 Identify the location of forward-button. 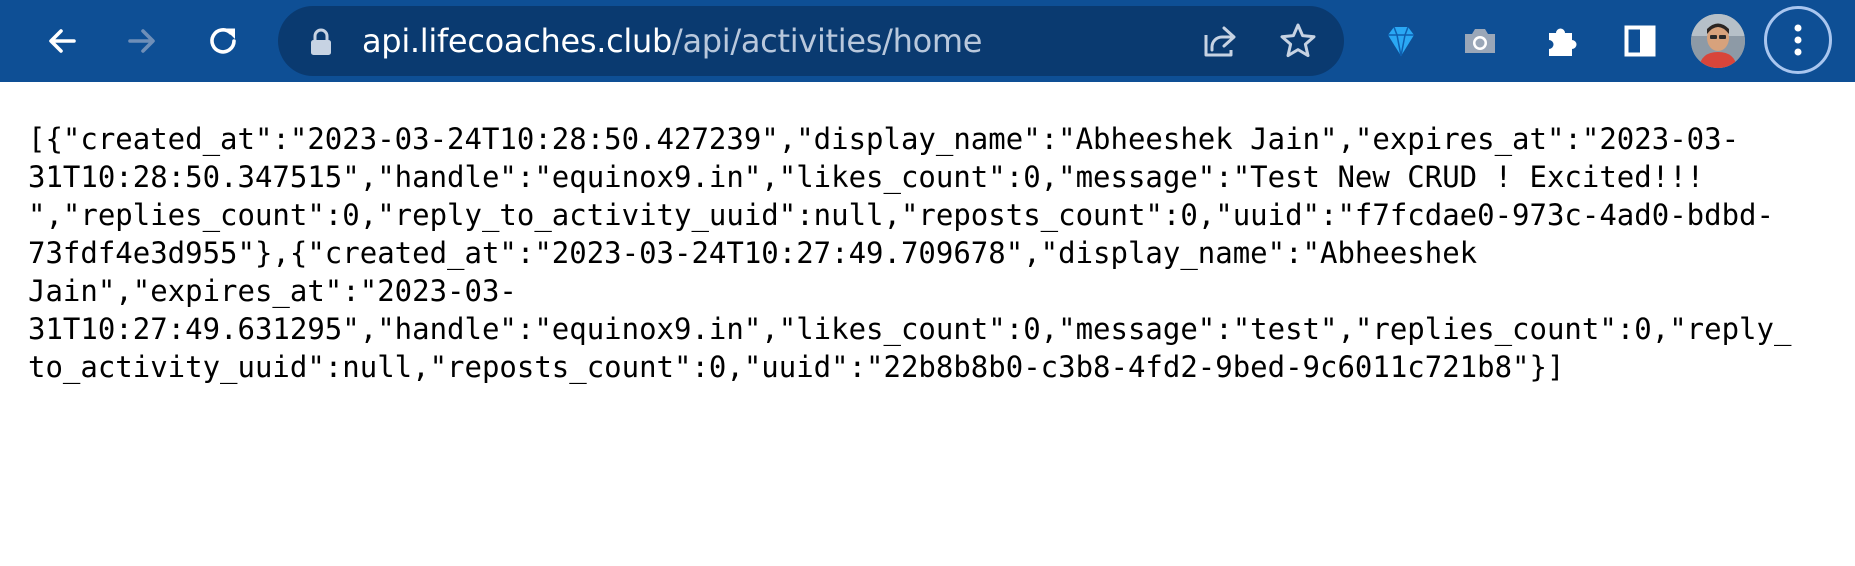
(142, 41).